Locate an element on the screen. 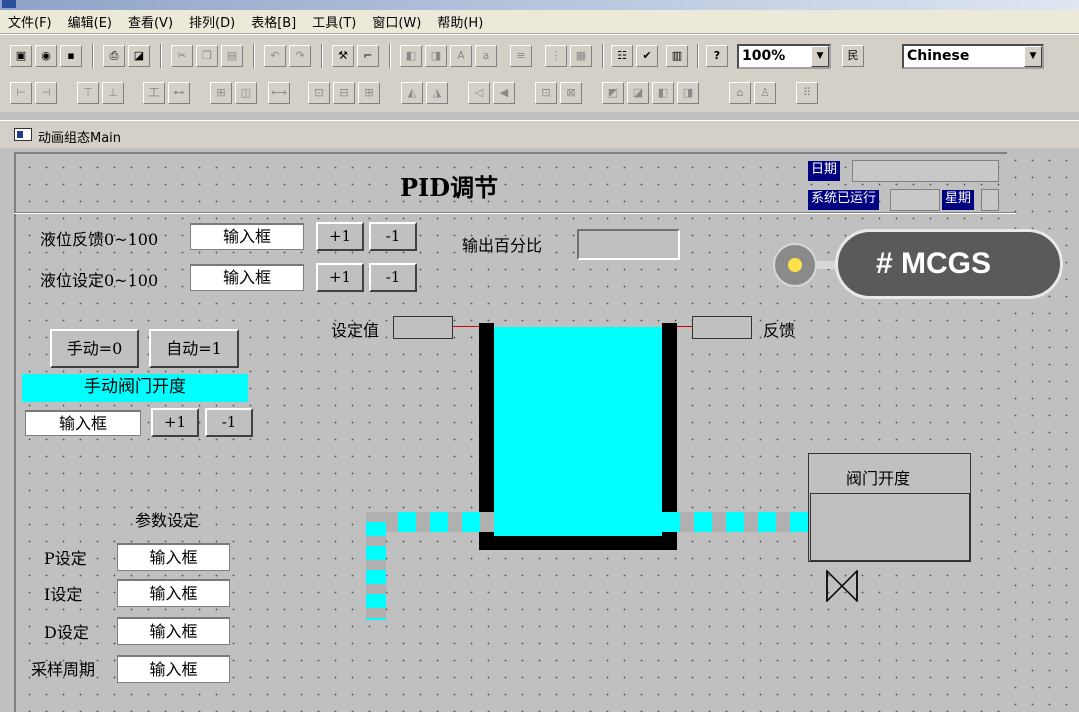 Image resolution: width=1079 pixels, height=712 pixels. fill-icon: ◧ is located at coordinates (411, 56).